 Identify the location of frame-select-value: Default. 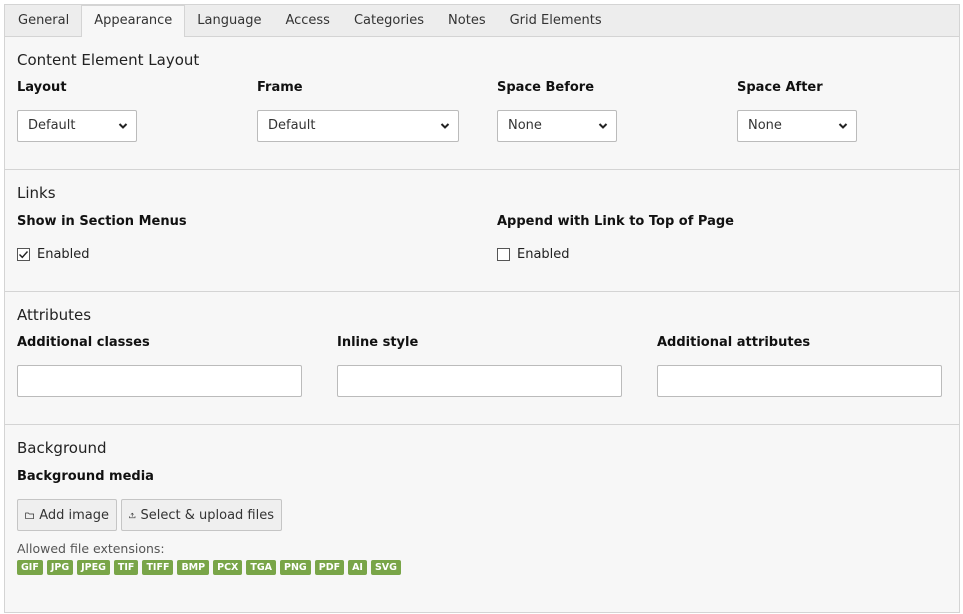
(292, 125).